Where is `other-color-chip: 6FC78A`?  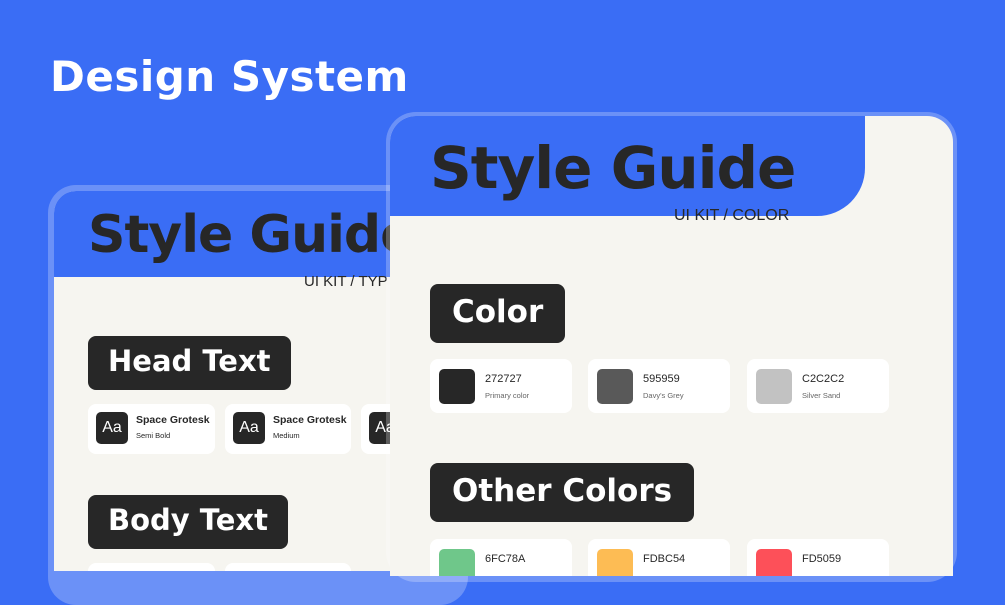
other-color-chip: 6FC78A is located at coordinates (501, 557).